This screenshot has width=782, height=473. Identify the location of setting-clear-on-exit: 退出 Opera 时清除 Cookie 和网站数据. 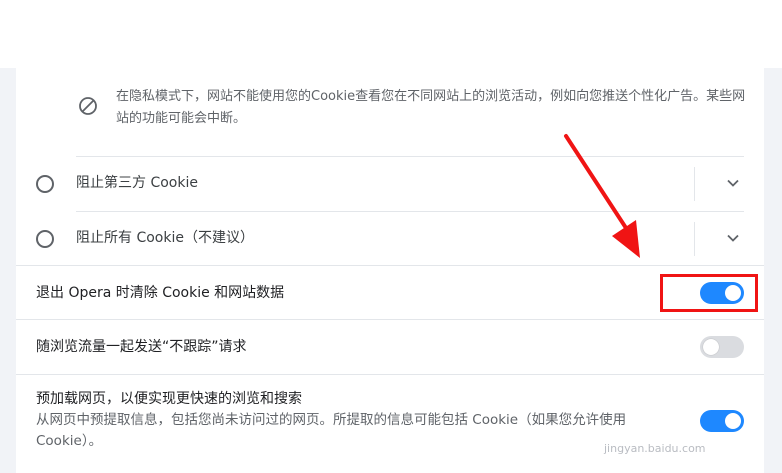
(390, 293).